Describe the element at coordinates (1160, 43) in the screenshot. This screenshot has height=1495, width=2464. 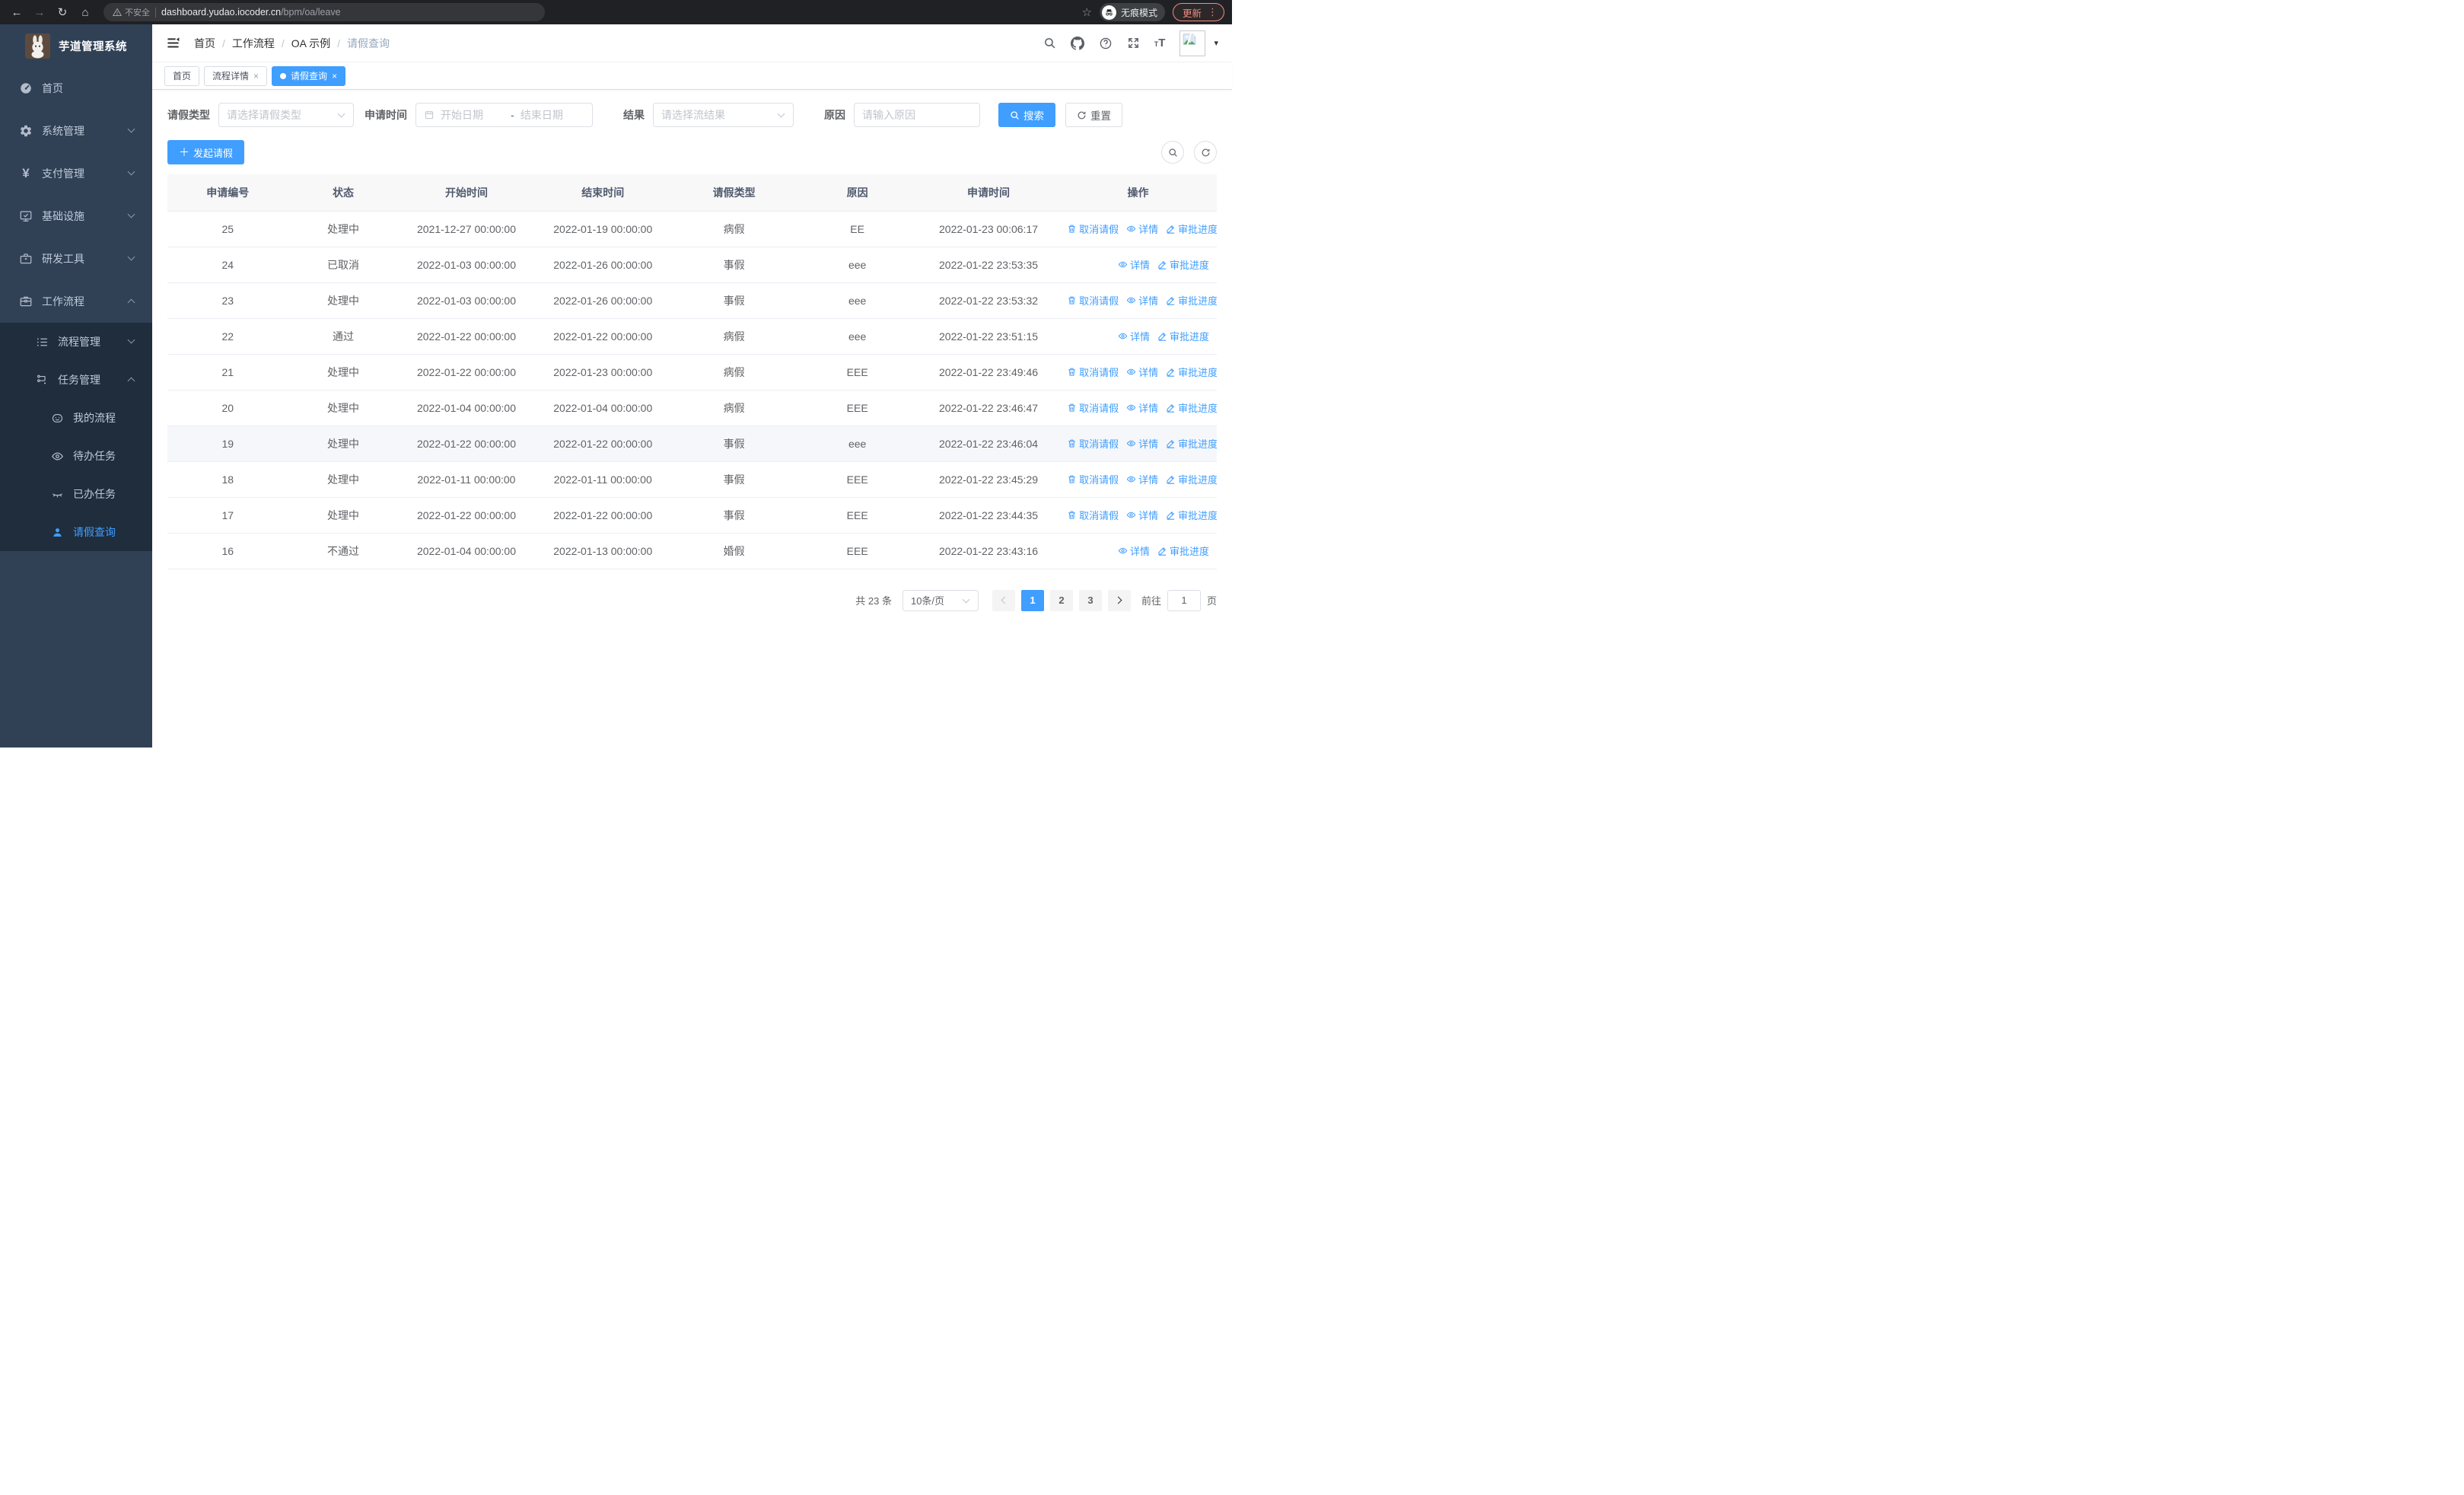
I see `font-size-icon: TT` at that location.